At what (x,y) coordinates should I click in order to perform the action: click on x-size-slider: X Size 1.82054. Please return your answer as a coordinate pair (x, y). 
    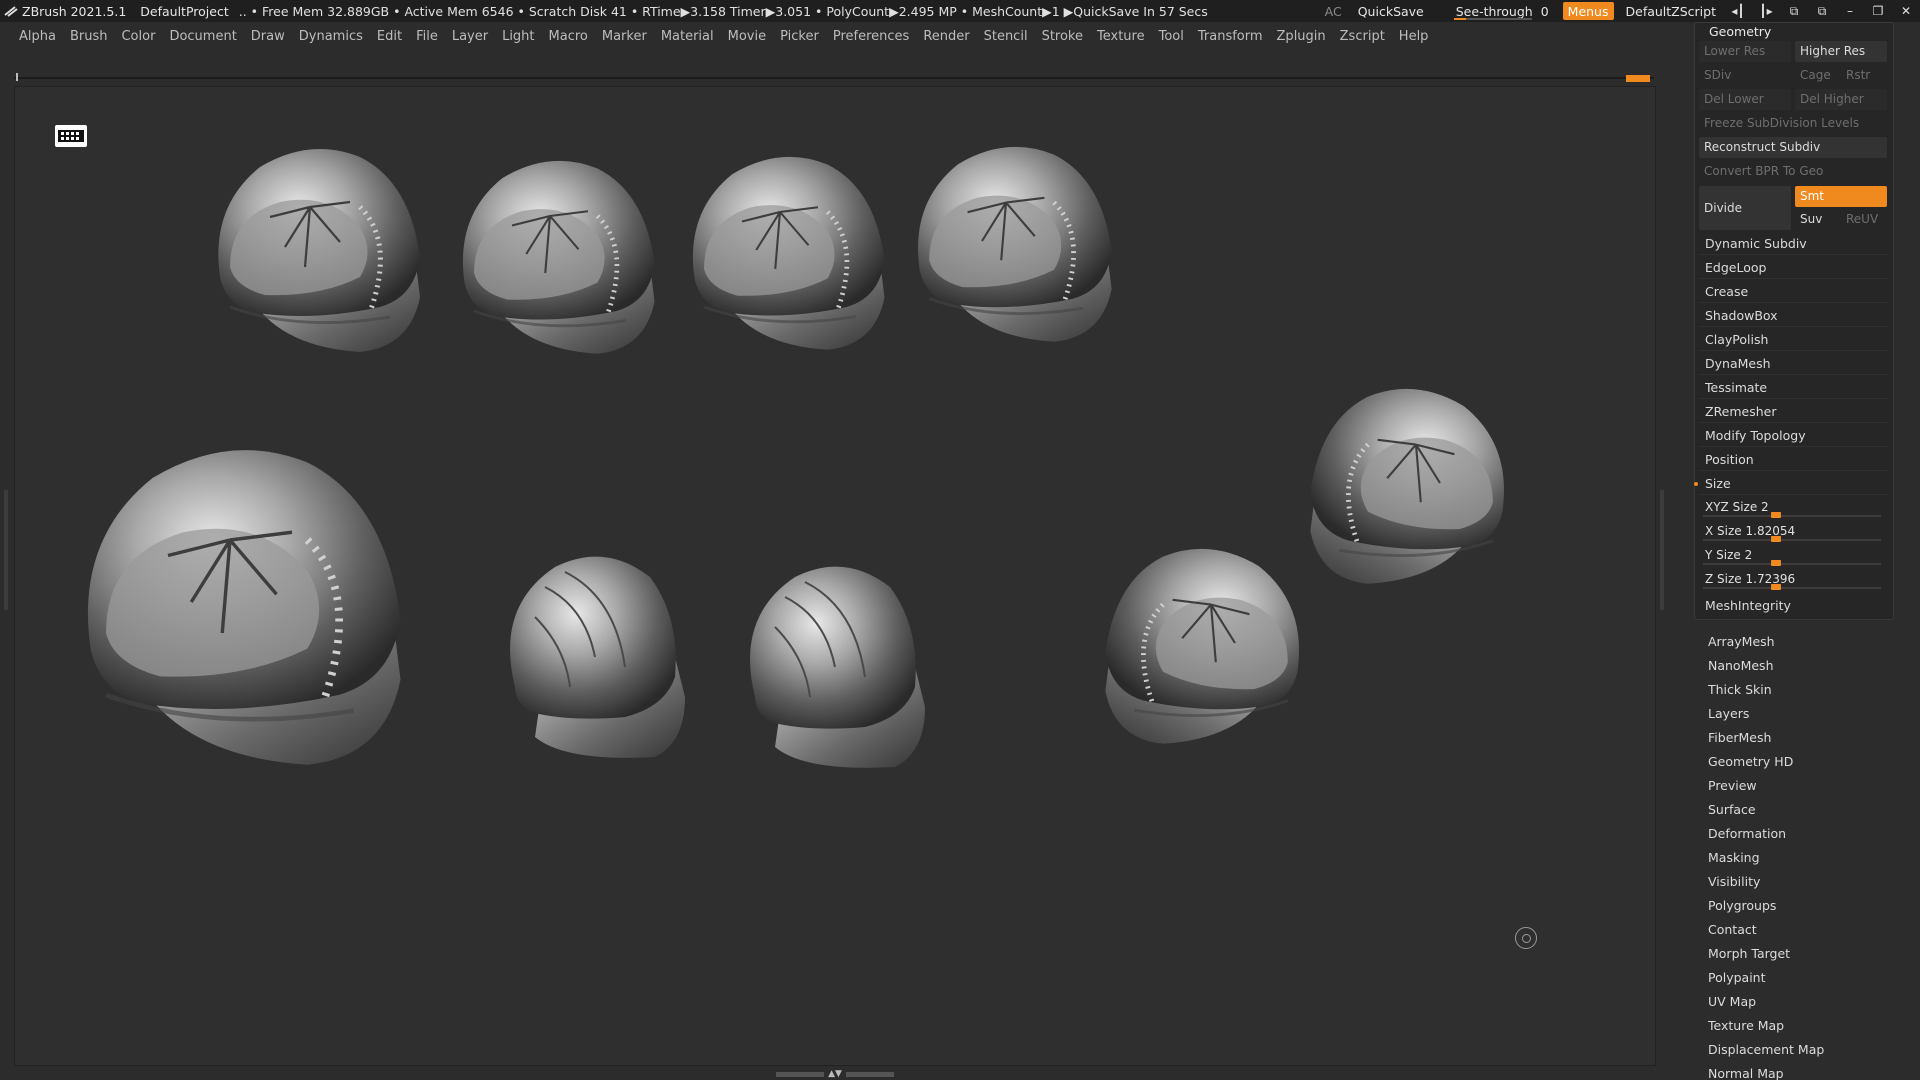
    Looking at the image, I should click on (1794, 532).